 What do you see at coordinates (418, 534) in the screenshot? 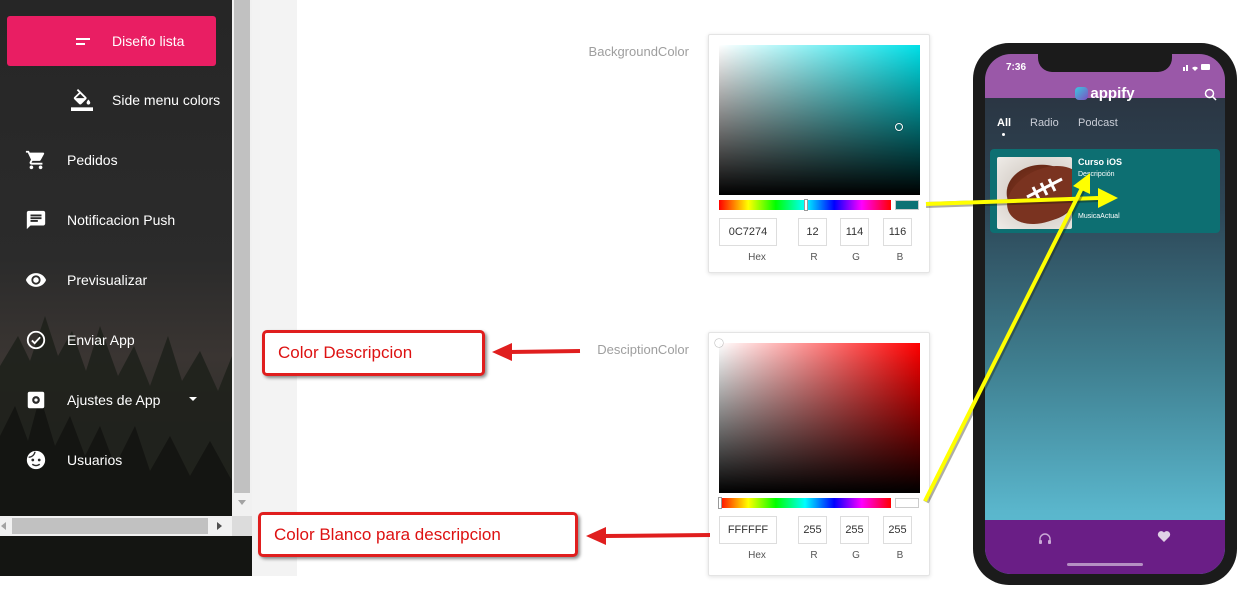
I see `color-blanco-callout: Color Blanco para descripcion` at bounding box center [418, 534].